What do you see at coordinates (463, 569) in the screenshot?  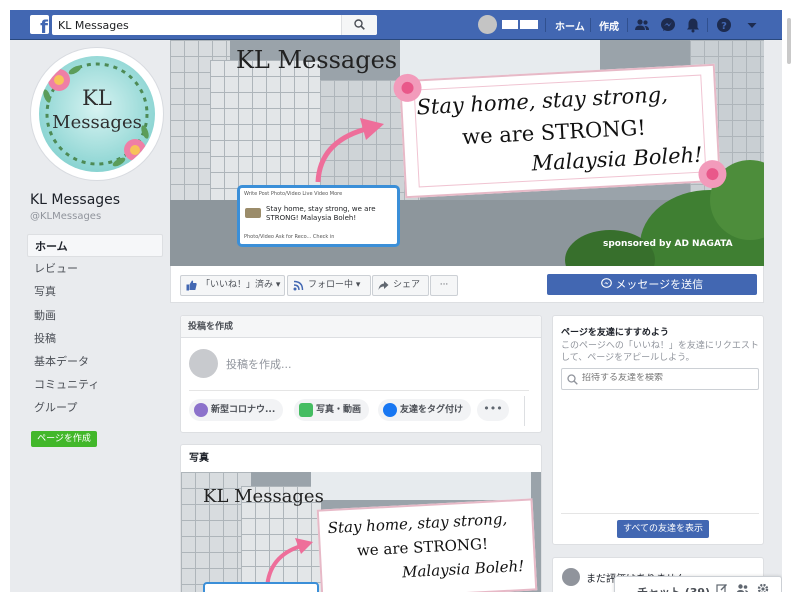 I see `billboard-text: Malaysia Boleh!` at bounding box center [463, 569].